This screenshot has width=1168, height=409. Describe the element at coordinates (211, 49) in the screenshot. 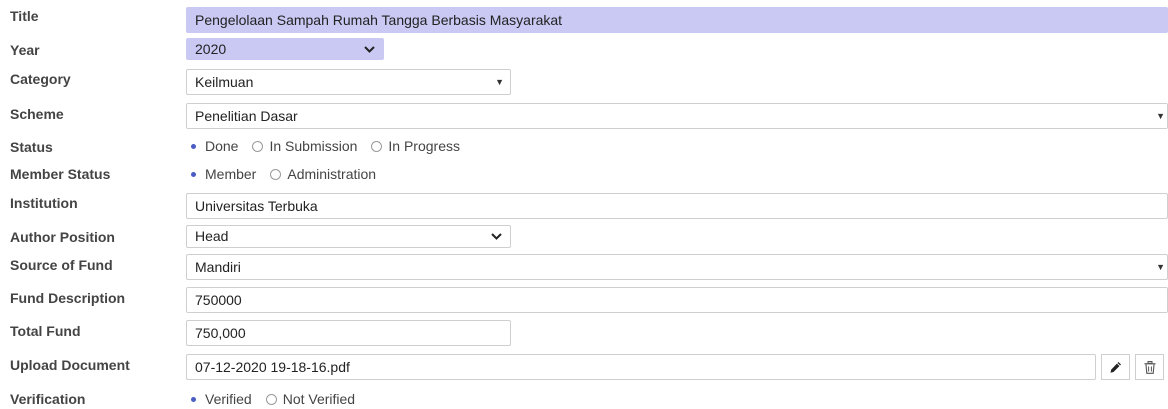

I see `year-value: 2020` at that location.